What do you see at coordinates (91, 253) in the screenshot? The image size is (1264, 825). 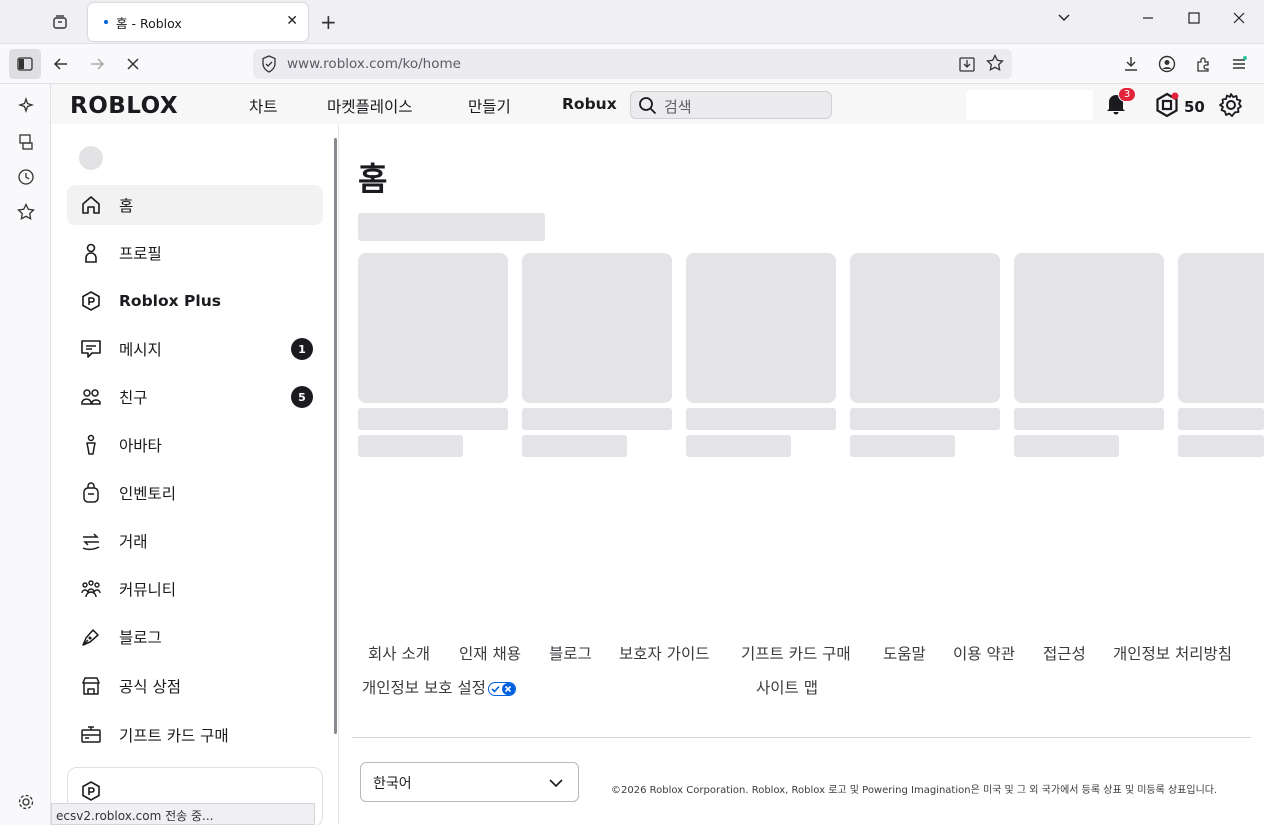 I see `profile-icon` at bounding box center [91, 253].